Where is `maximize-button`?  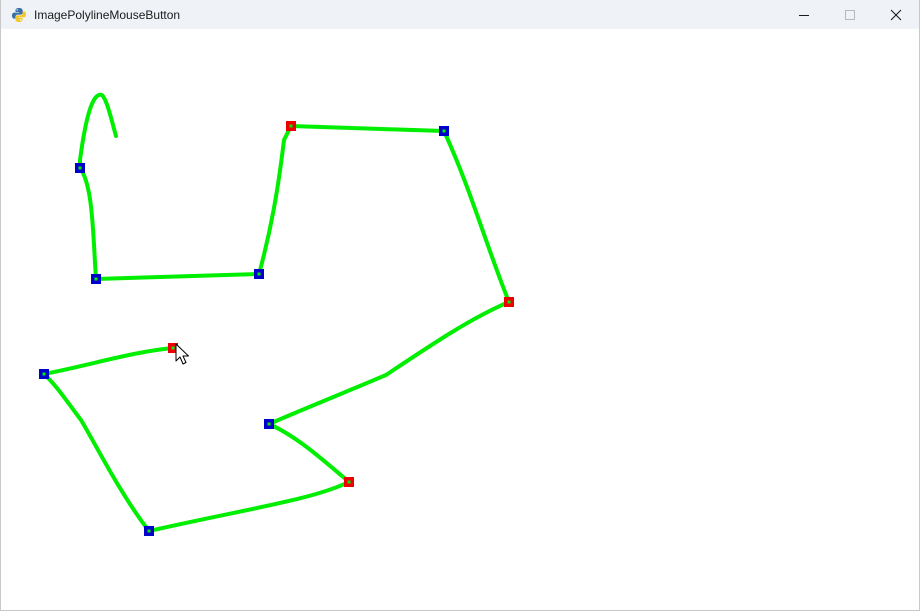 maximize-button is located at coordinates (850, 14).